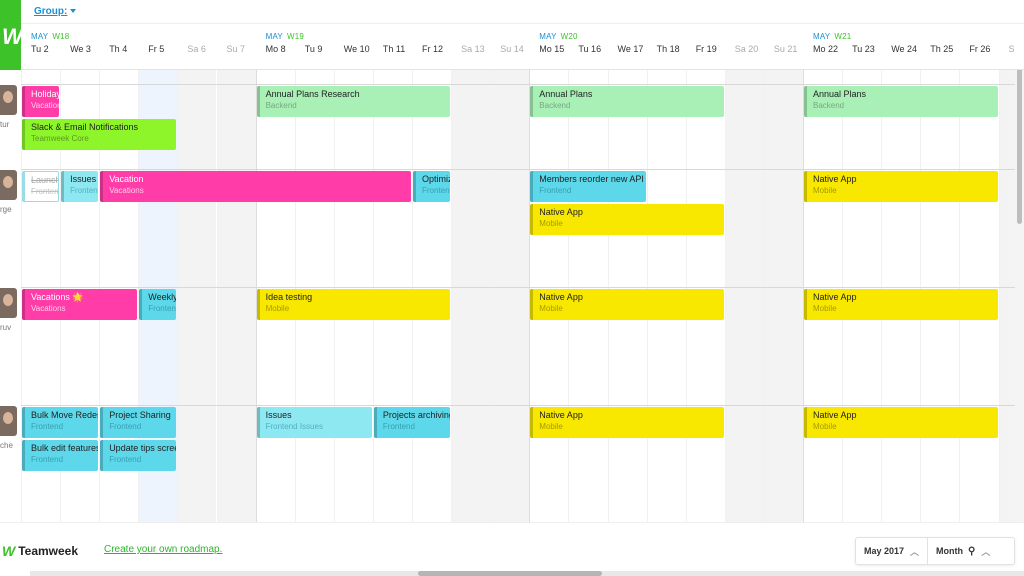  Describe the element at coordinates (5, 124) in the screenshot. I see `person-name: tur` at that location.